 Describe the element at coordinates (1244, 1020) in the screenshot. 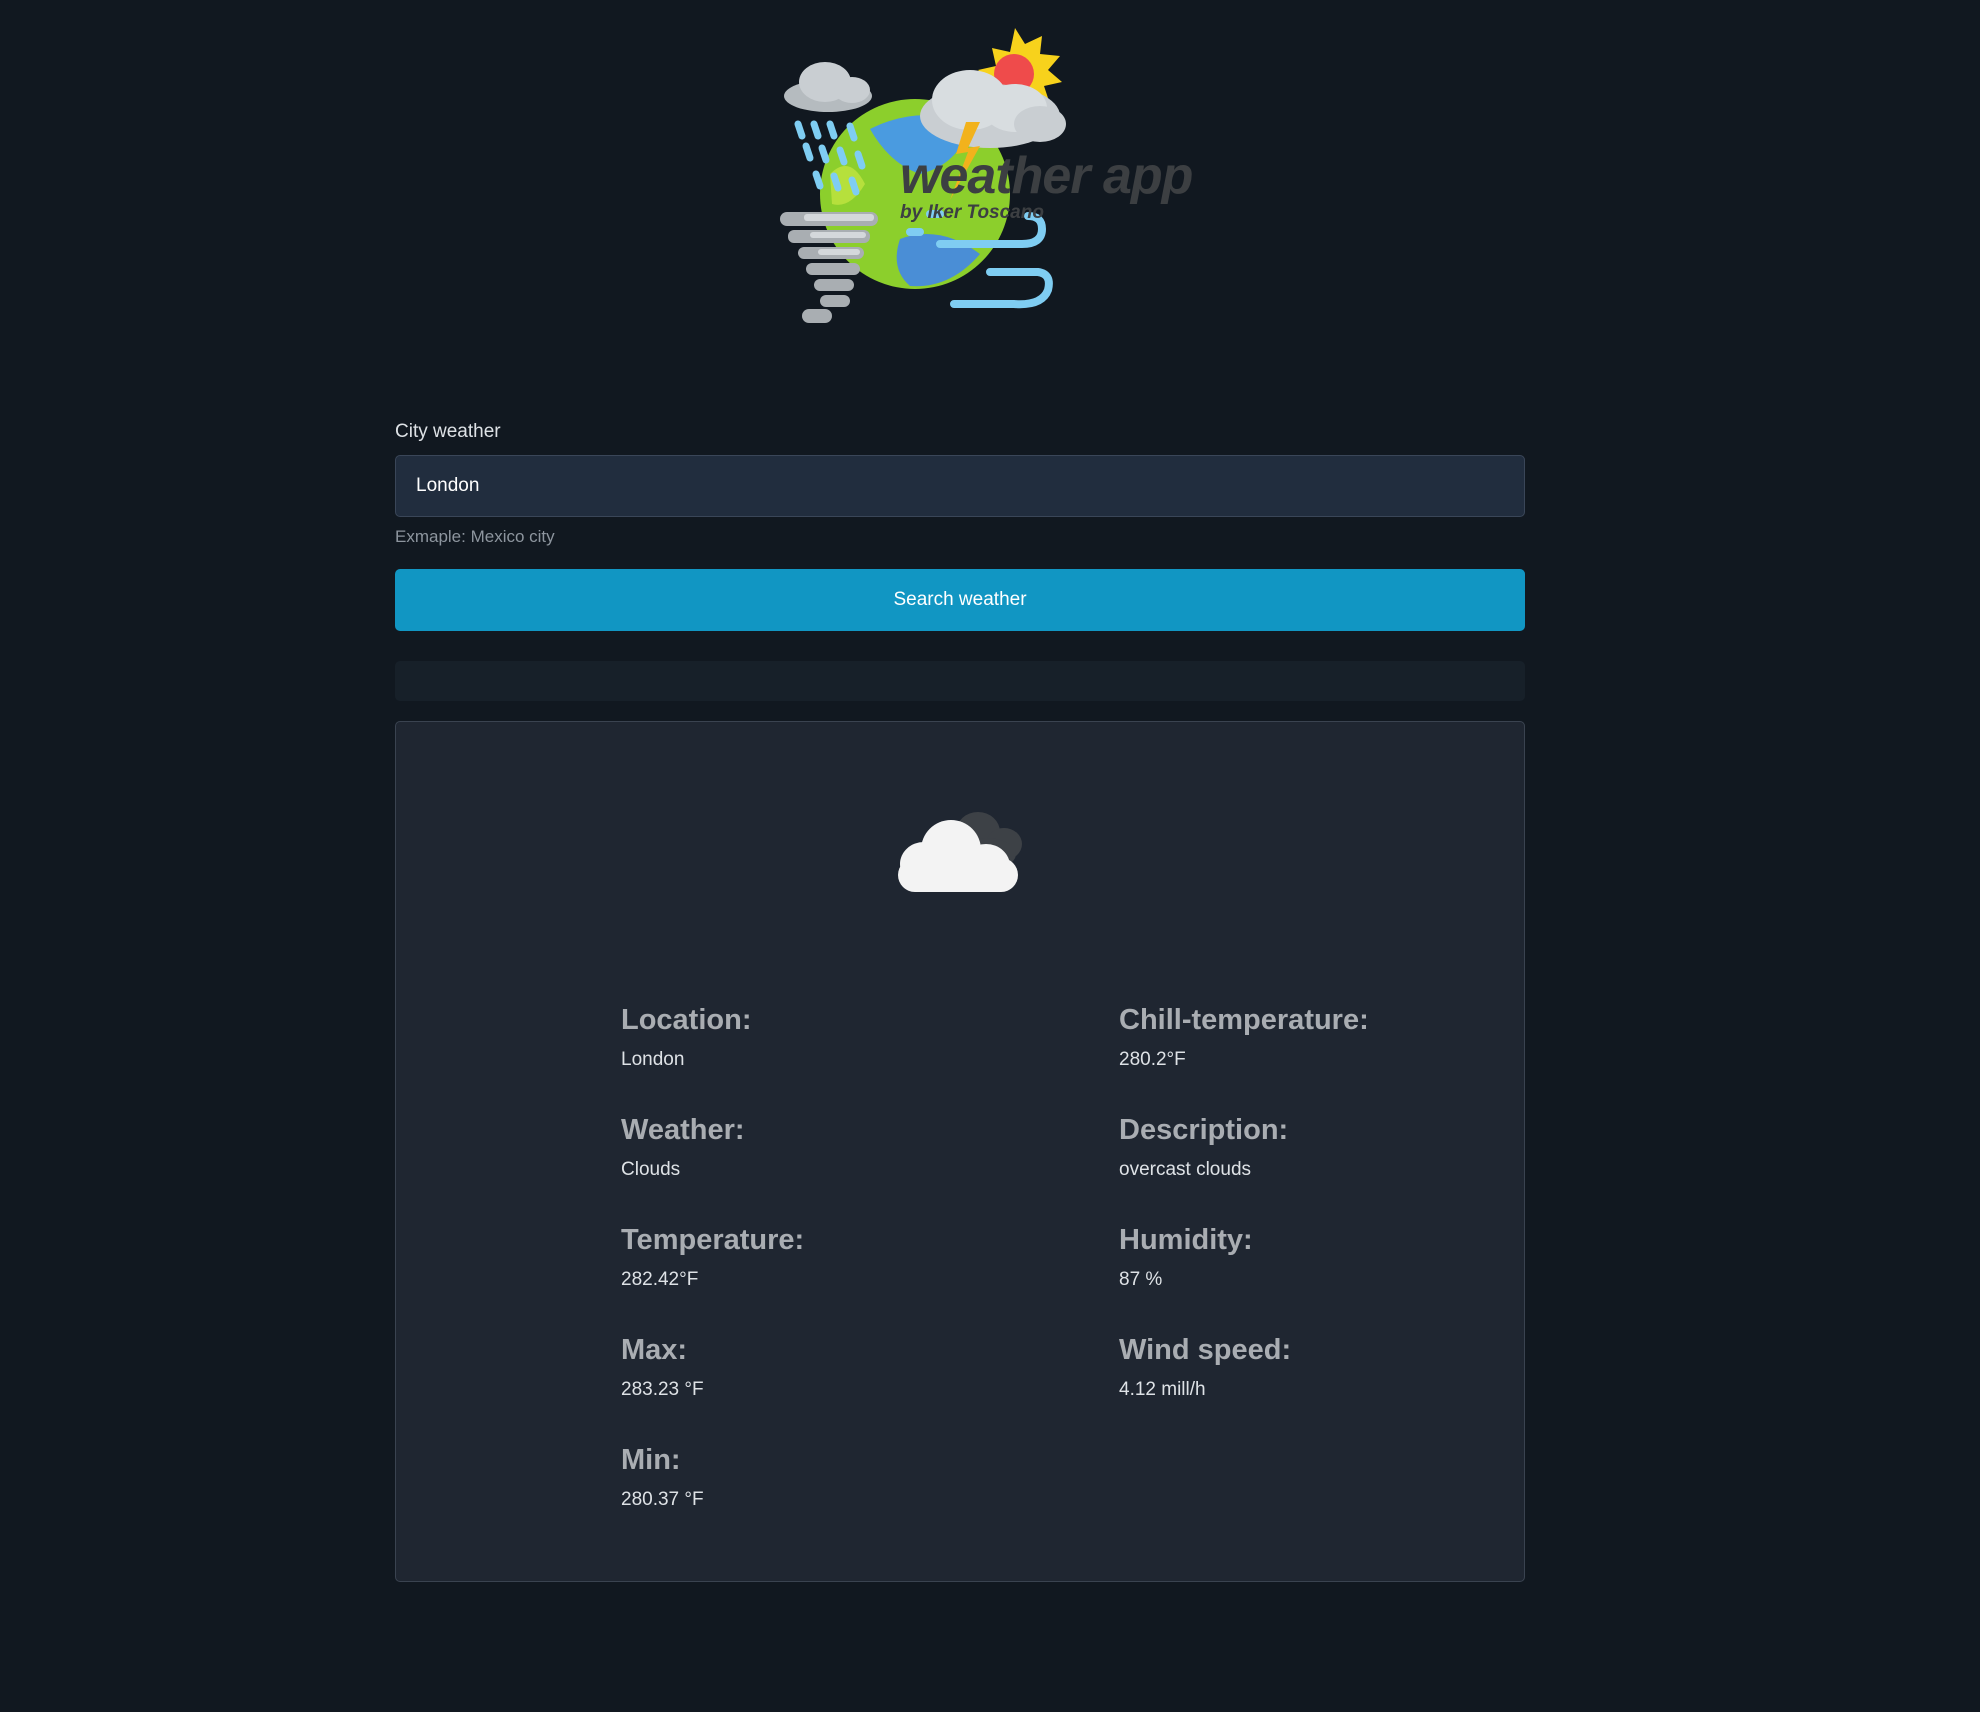

I see `chill-temperature-label: Chill-temperature:` at that location.